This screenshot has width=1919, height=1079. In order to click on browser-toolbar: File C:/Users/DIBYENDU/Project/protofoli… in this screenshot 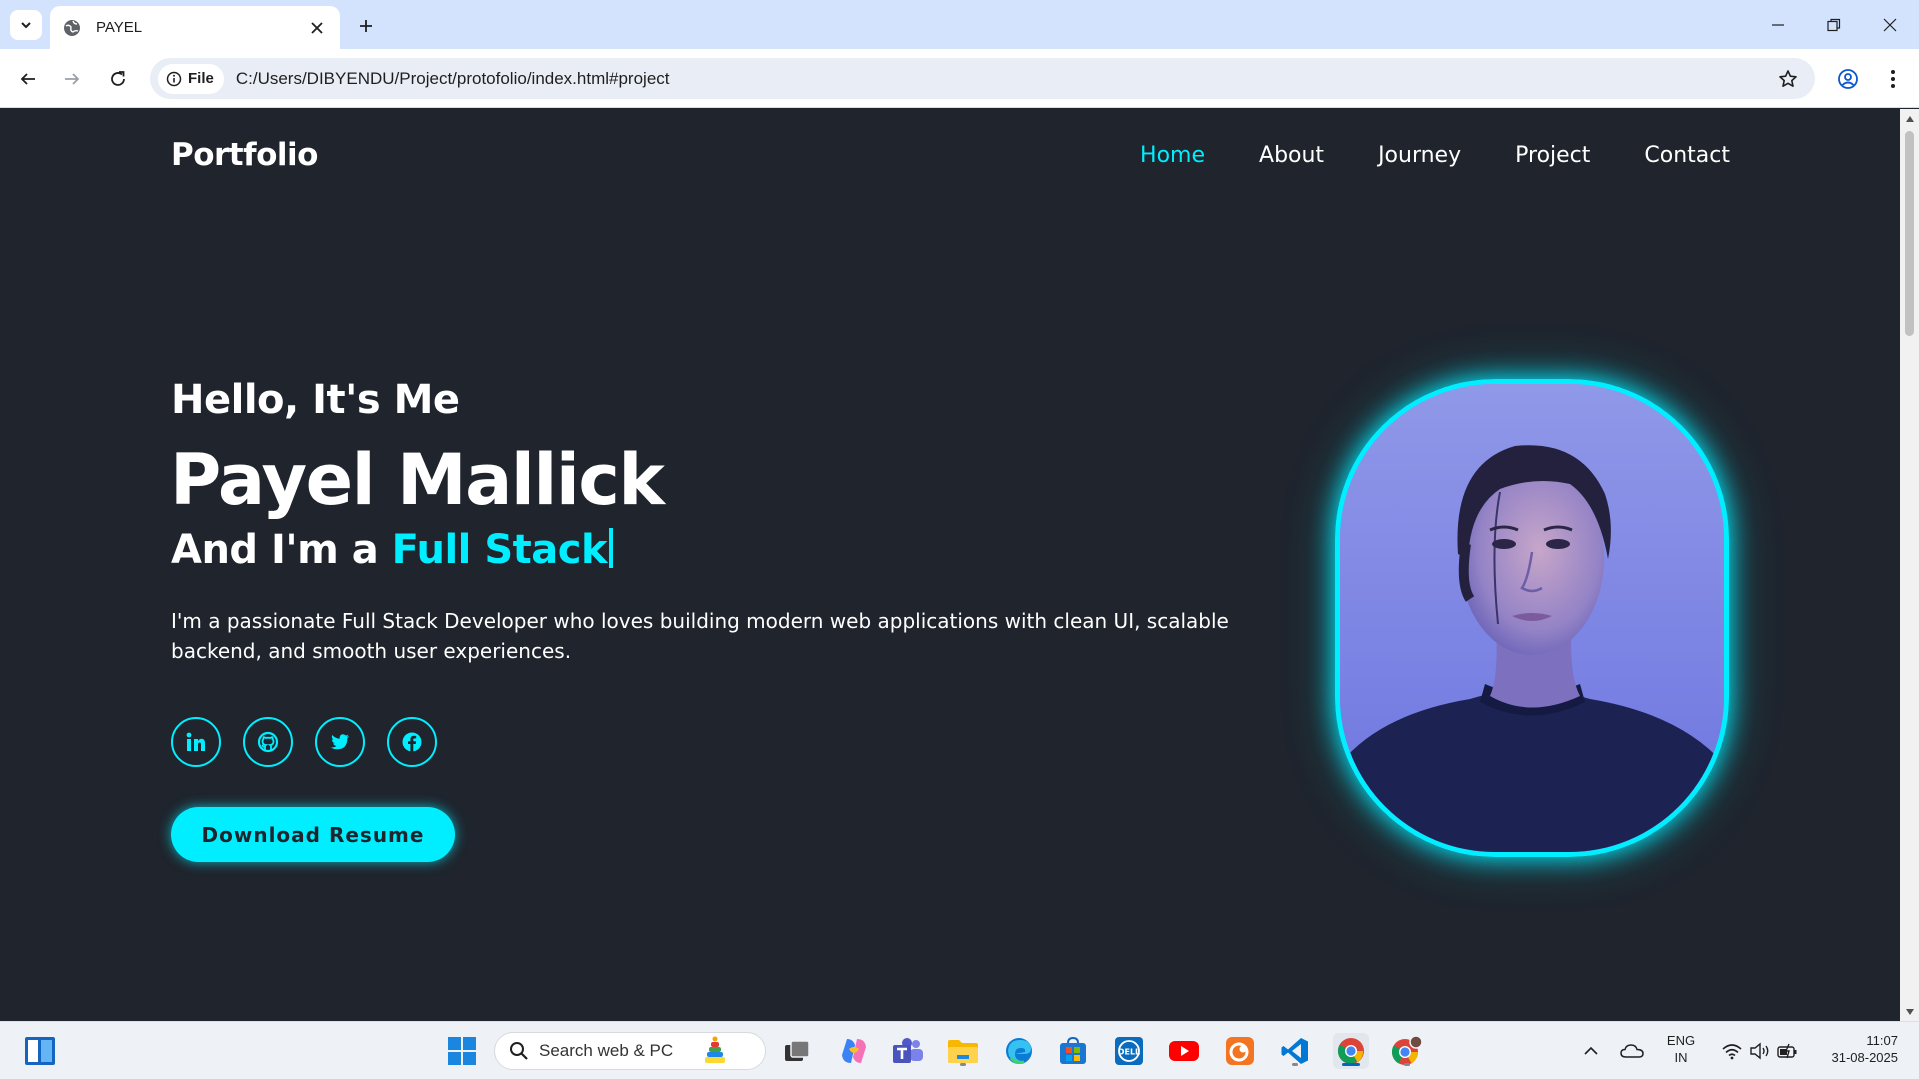, I will do `click(959, 78)`.